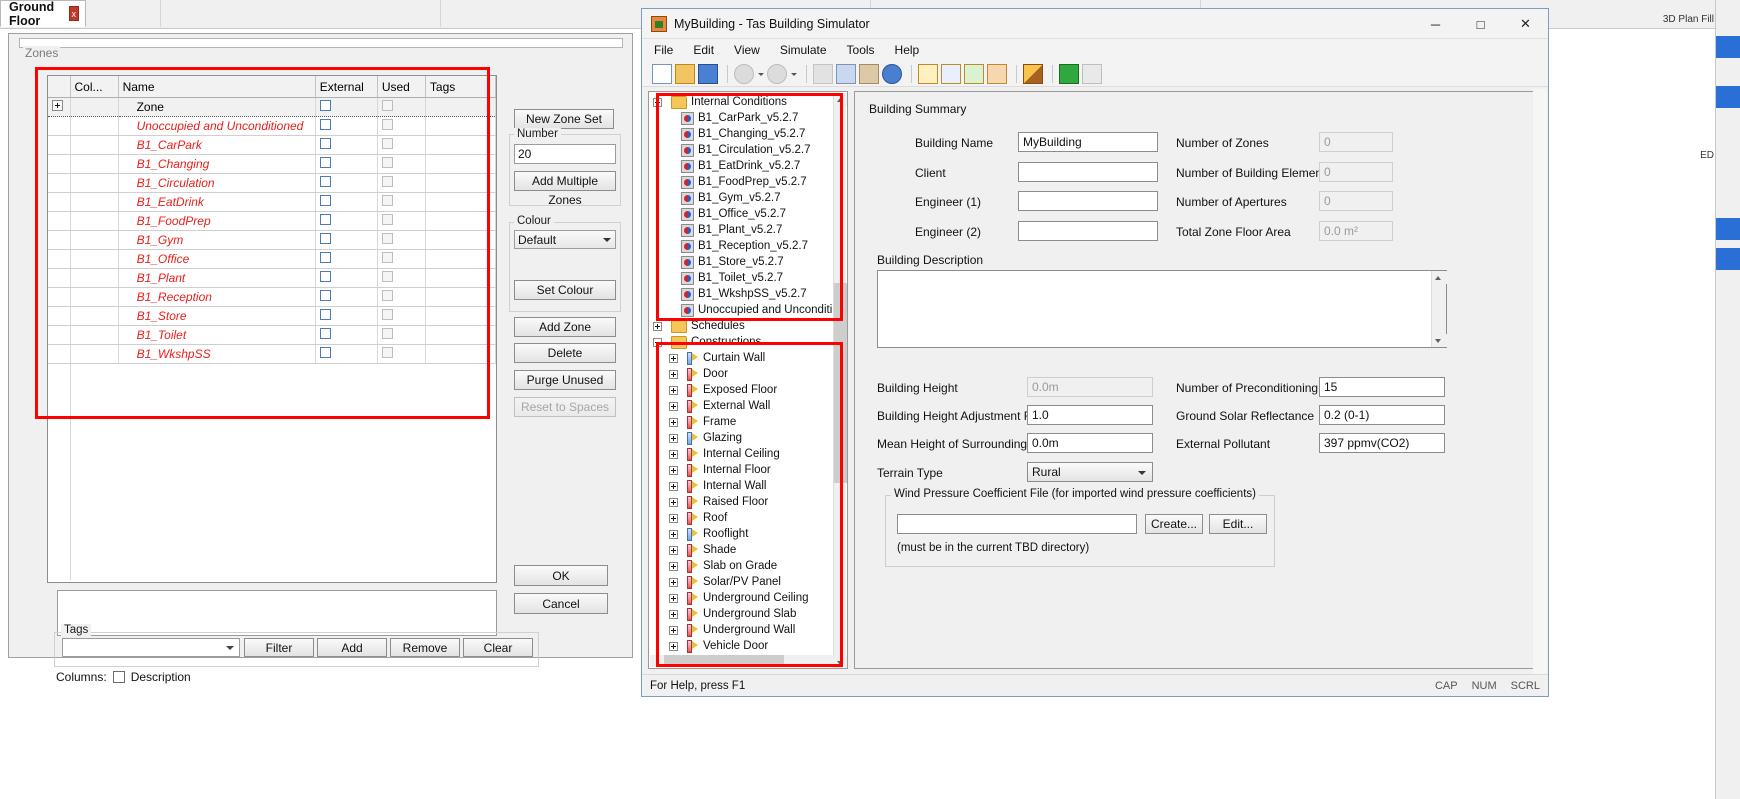 The image size is (1740, 799). Describe the element at coordinates (565, 290) in the screenshot. I see `set-colour-button: Set Colour` at that location.